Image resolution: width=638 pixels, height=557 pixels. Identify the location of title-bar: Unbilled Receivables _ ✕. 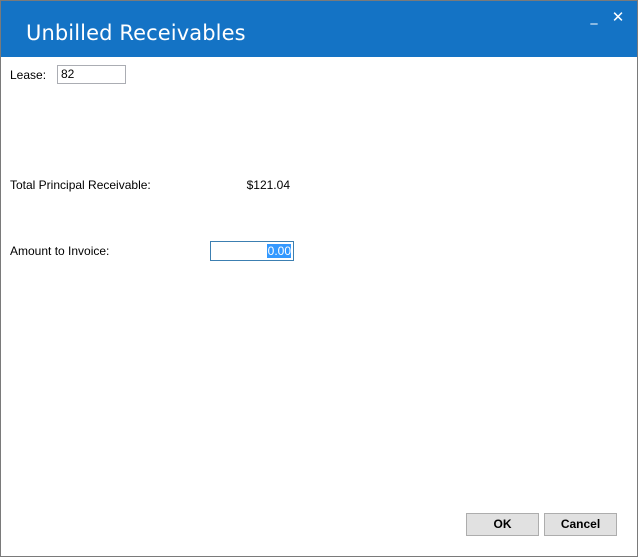
(319, 29).